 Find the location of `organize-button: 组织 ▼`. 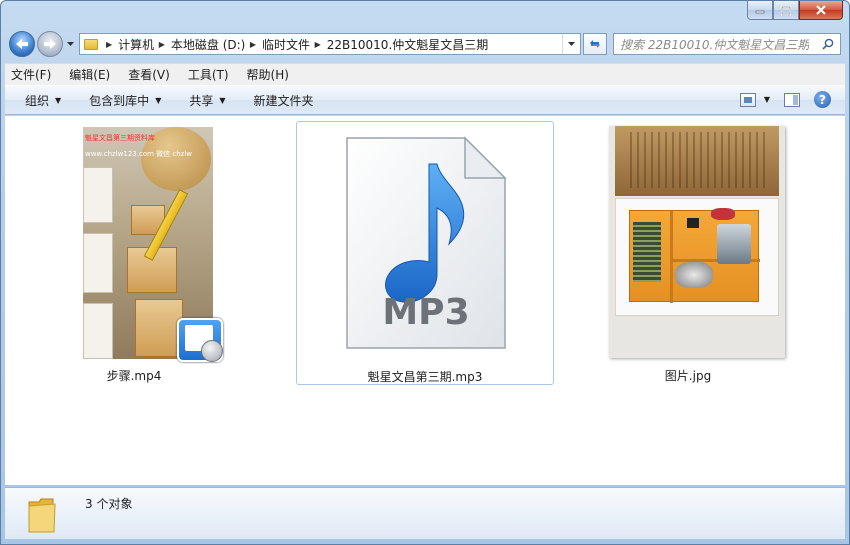

organize-button: 组织 ▼ is located at coordinates (43, 100).